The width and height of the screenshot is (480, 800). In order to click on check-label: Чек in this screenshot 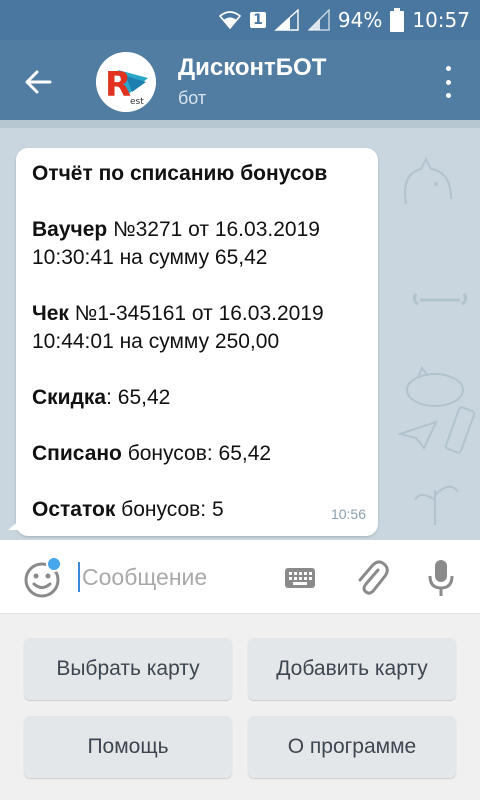, I will do `click(50, 313)`.